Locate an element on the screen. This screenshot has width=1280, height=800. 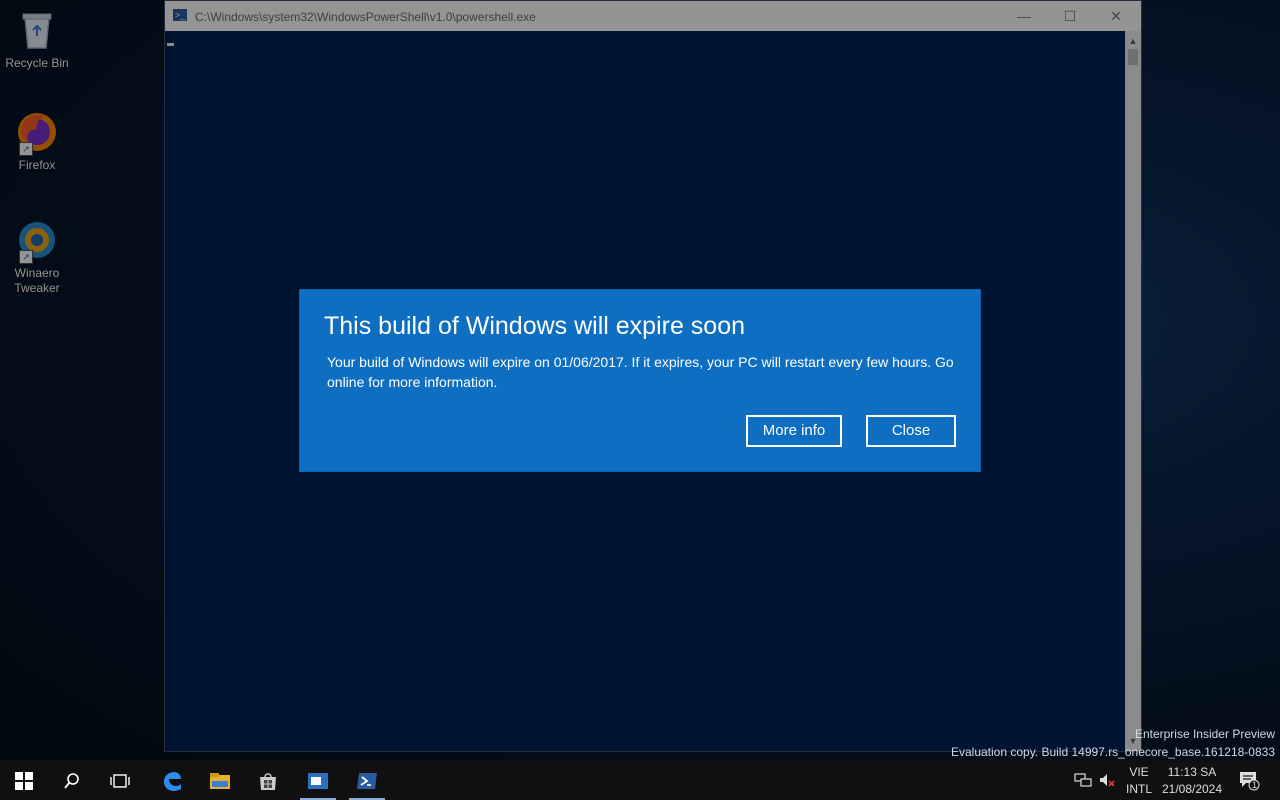
volume-tray-button is located at coordinates (1108, 780).